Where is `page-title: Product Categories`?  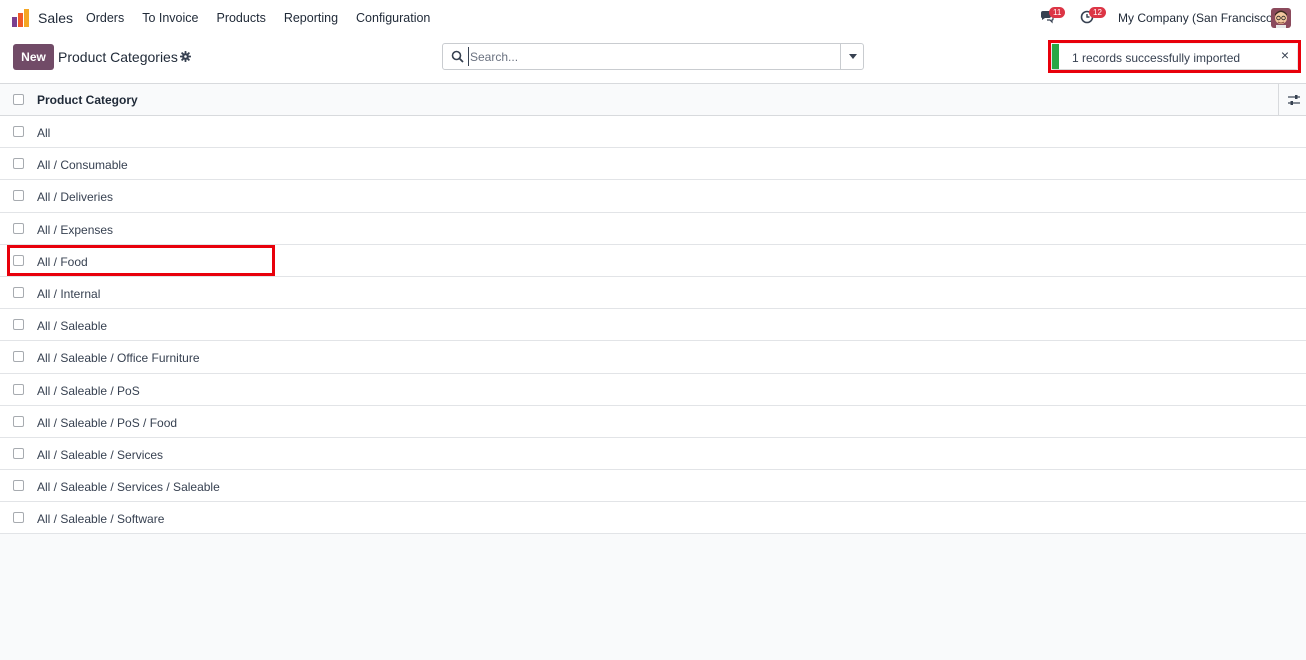
page-title: Product Categories is located at coordinates (118, 57).